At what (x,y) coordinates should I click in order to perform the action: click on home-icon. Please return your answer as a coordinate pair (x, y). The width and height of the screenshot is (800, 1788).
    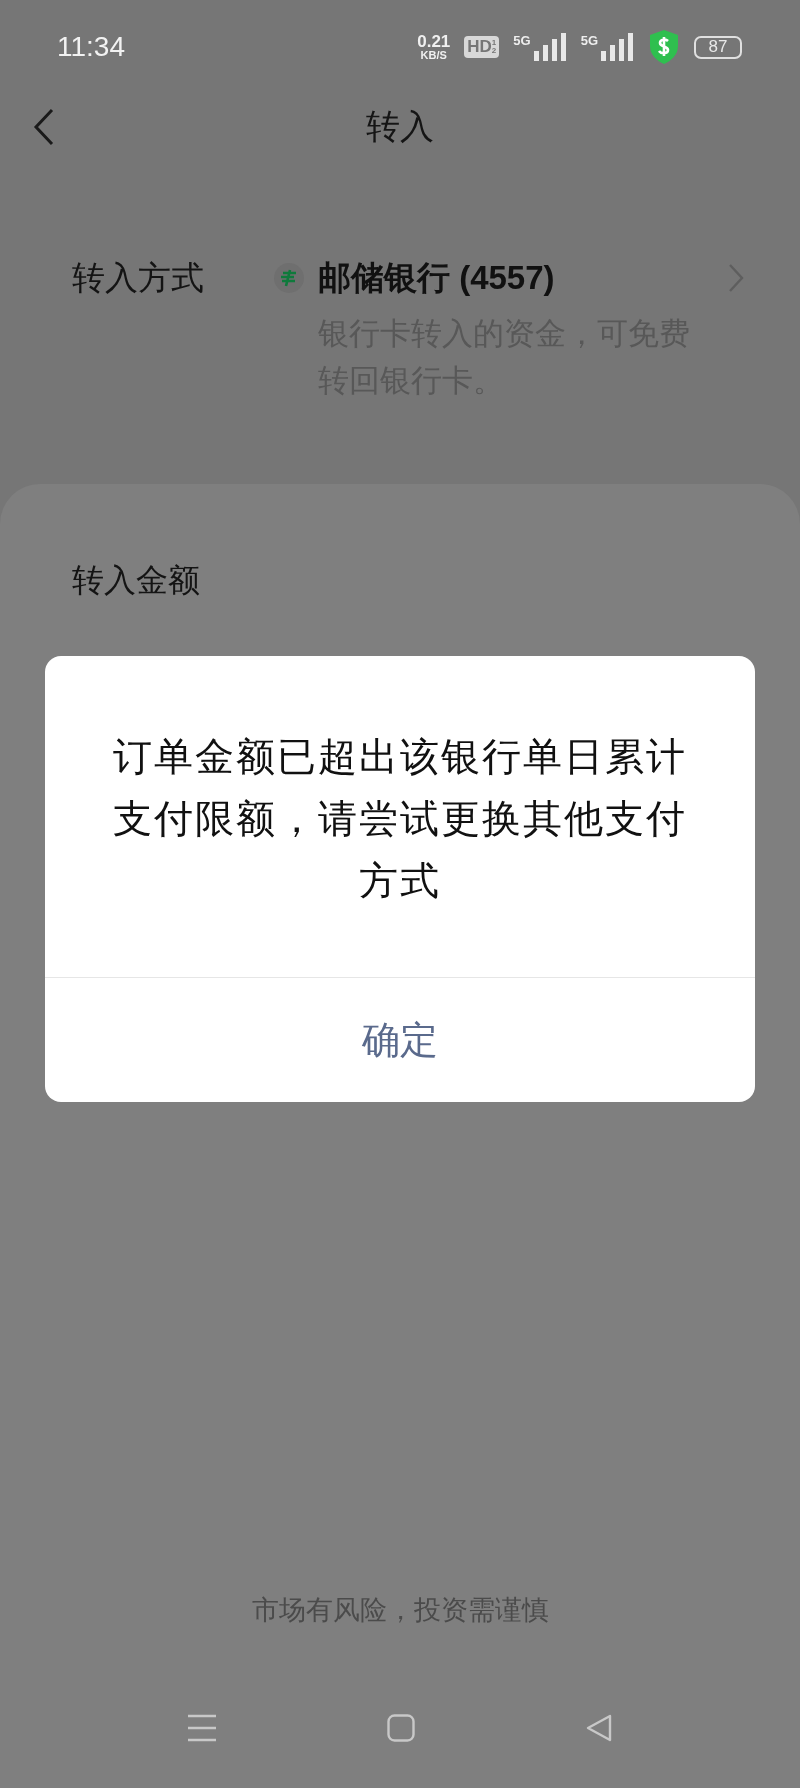
    Looking at the image, I should click on (401, 1728).